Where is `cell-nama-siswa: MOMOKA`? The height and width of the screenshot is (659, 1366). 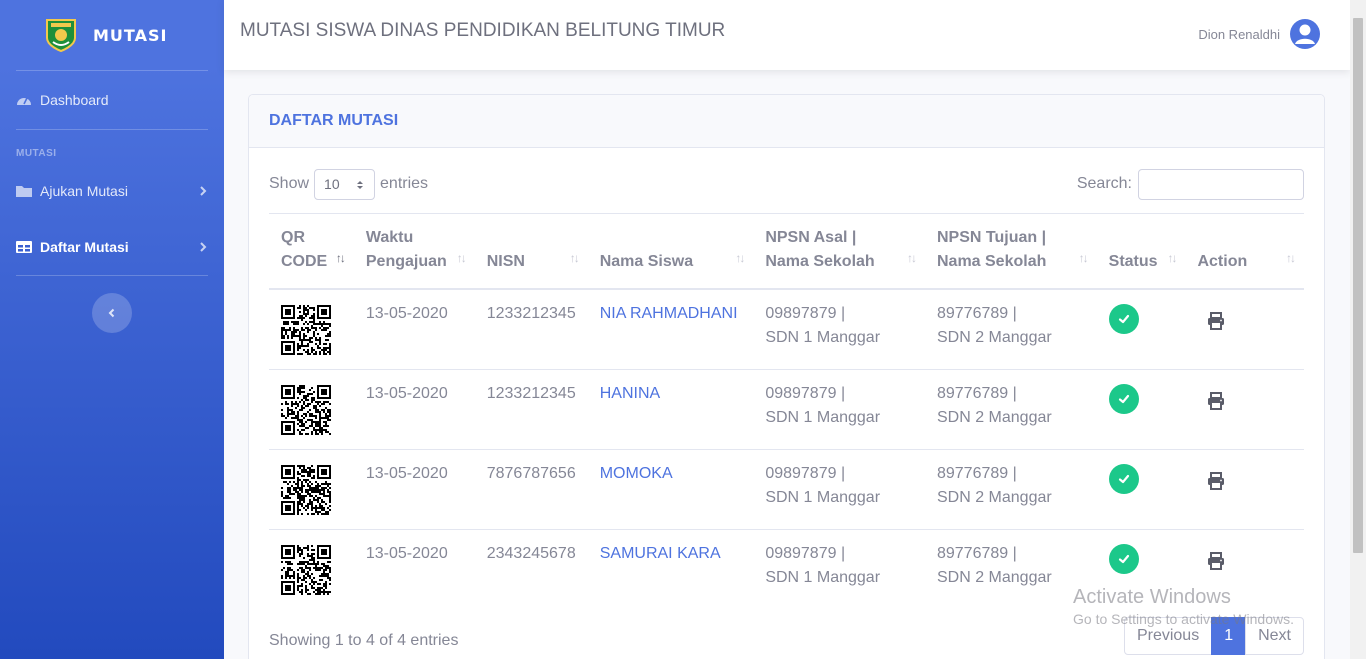 cell-nama-siswa: MOMOKA is located at coordinates (670, 488).